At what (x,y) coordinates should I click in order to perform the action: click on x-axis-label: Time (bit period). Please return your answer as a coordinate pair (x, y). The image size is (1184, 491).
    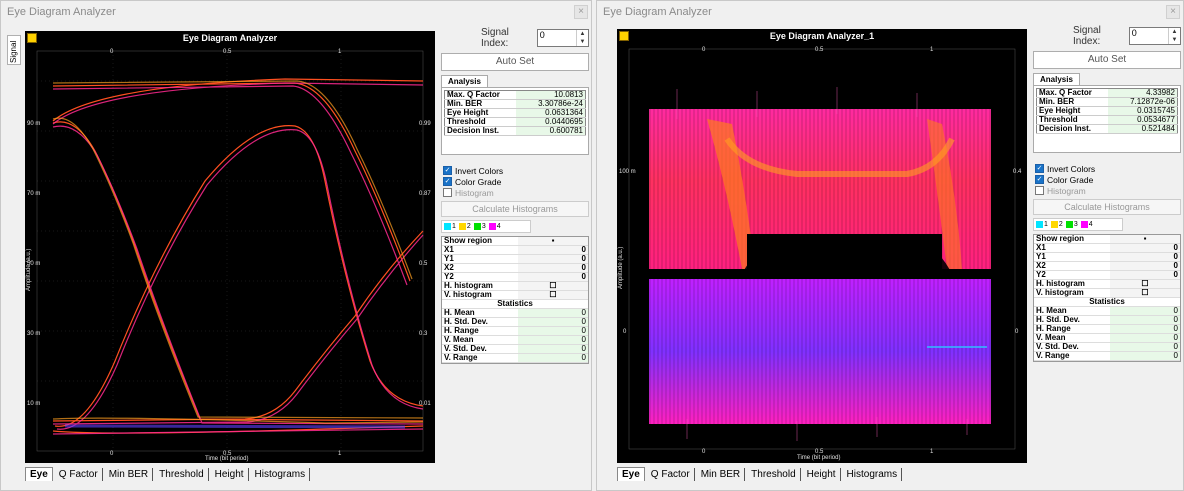
    Looking at the image, I should click on (819, 458).